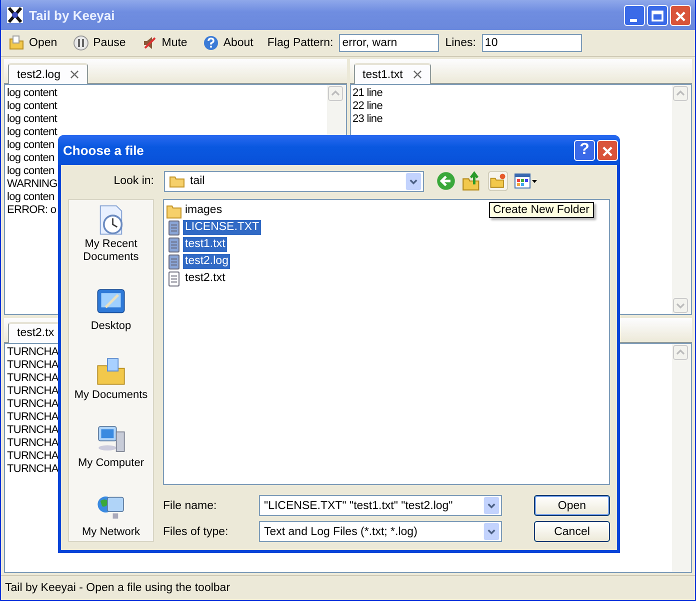 This screenshot has width=696, height=601. Describe the element at coordinates (680, 15) in the screenshot. I see `close-button` at that location.